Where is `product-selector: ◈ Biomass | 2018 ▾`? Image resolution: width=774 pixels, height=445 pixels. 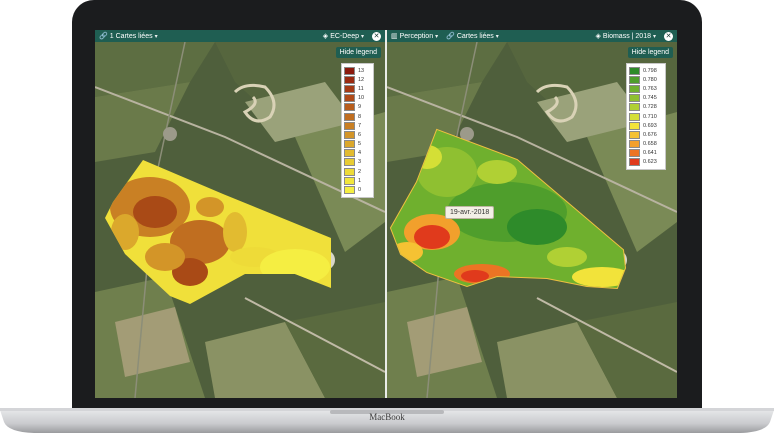 product-selector: ◈ Biomass | 2018 ▾ is located at coordinates (625, 36).